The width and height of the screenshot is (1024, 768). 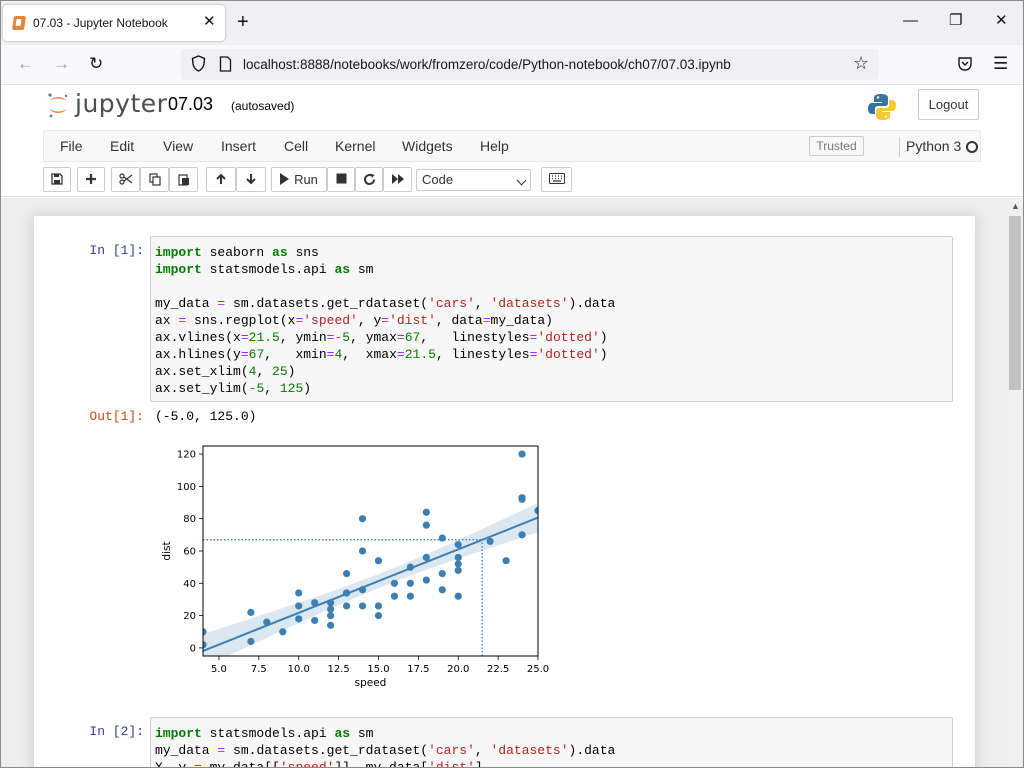 What do you see at coordinates (955, 21) in the screenshot?
I see `restore-icon: ❐` at bounding box center [955, 21].